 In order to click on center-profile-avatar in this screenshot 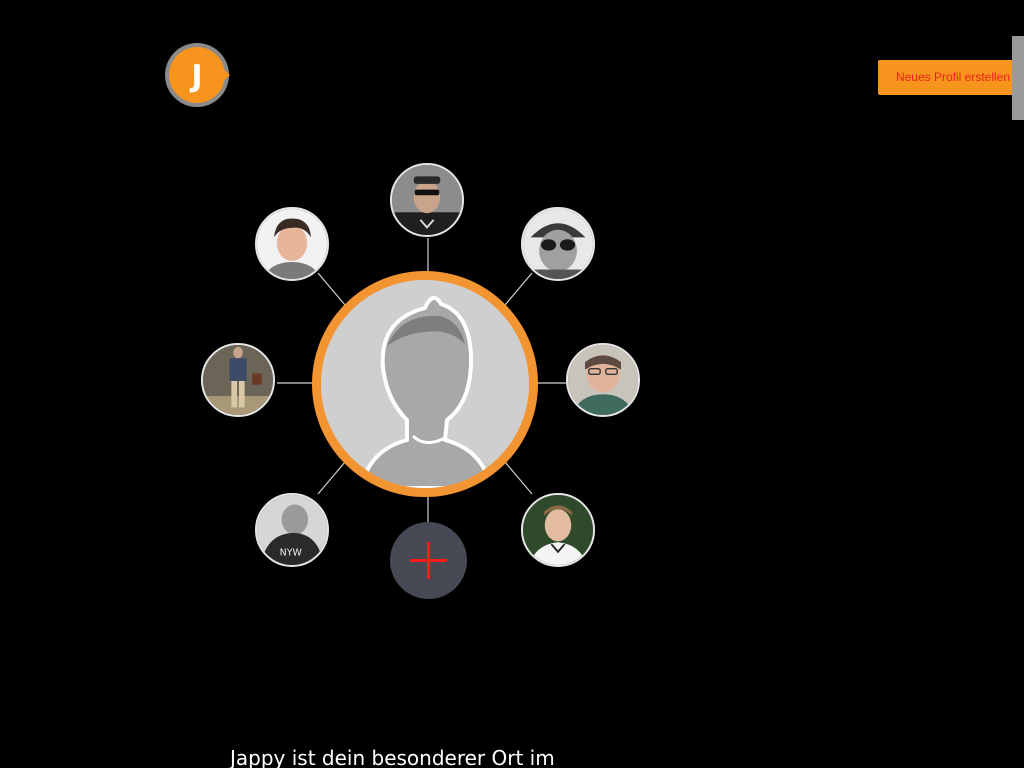, I will do `click(425, 384)`.